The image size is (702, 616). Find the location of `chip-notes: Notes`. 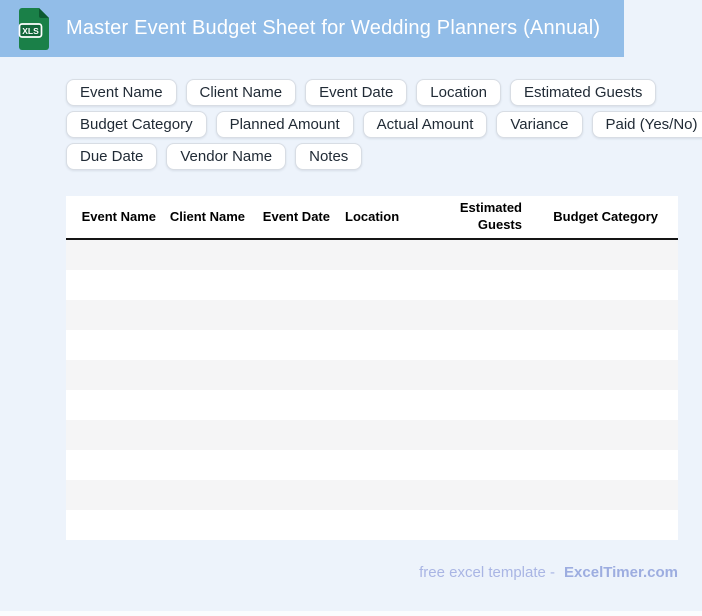

chip-notes: Notes is located at coordinates (329, 156).